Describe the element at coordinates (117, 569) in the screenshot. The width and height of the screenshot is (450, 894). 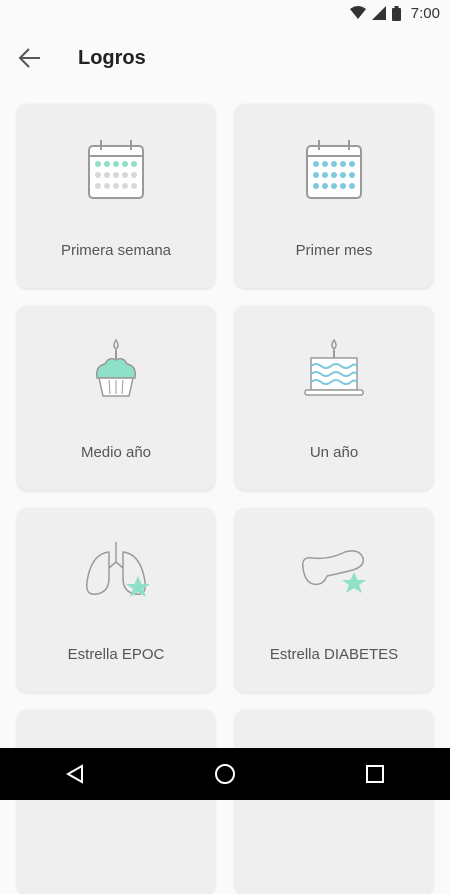
I see `lungs-star-icon` at that location.